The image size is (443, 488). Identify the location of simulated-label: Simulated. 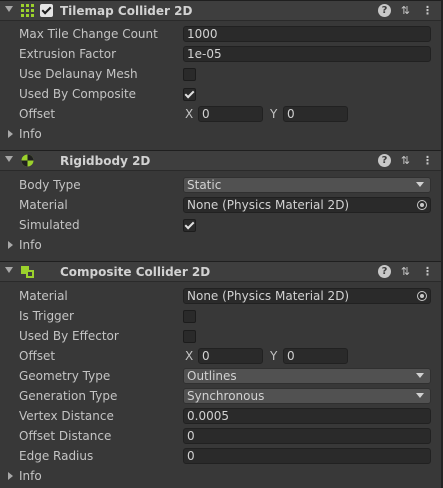
(49, 225).